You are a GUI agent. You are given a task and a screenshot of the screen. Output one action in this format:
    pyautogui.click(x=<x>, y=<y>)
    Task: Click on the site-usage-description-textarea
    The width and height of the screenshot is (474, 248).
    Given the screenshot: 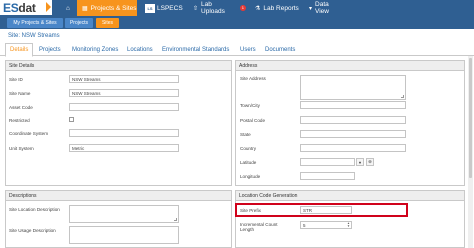 What is the action you would take?
    pyautogui.click(x=124, y=235)
    